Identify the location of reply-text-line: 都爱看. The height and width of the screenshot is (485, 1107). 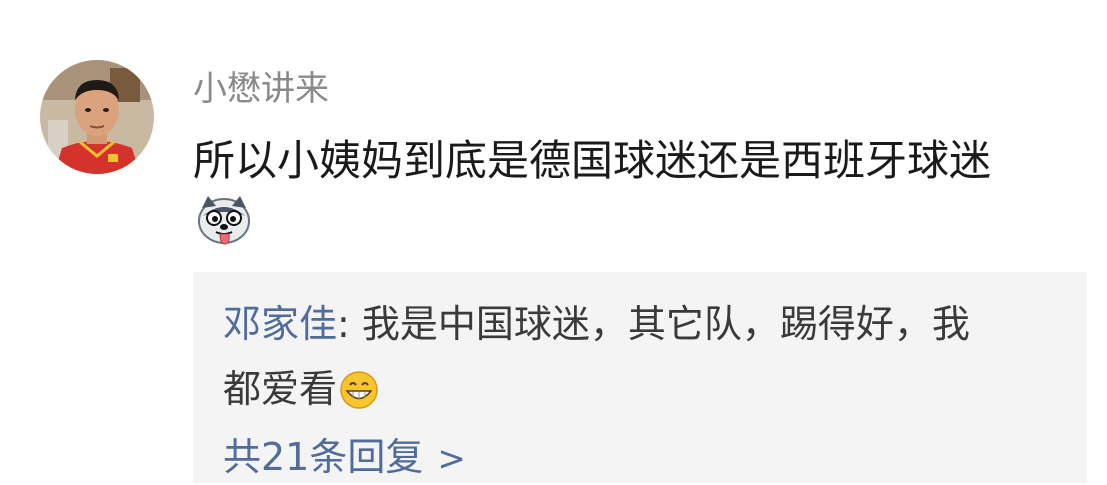
(301, 389).